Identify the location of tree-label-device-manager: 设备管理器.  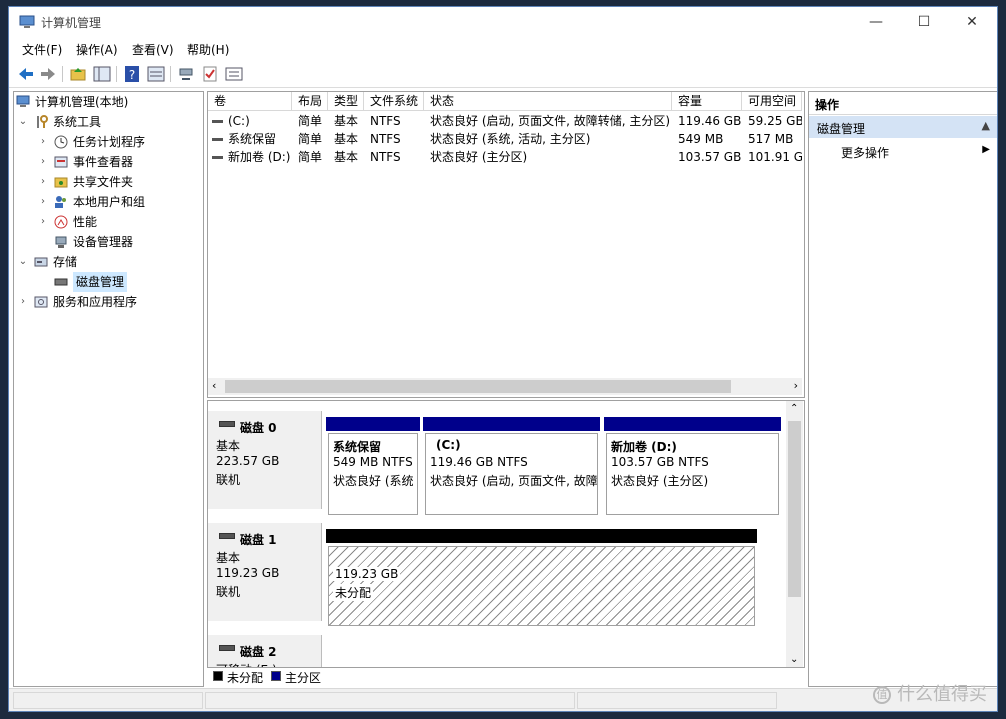
(103, 242).